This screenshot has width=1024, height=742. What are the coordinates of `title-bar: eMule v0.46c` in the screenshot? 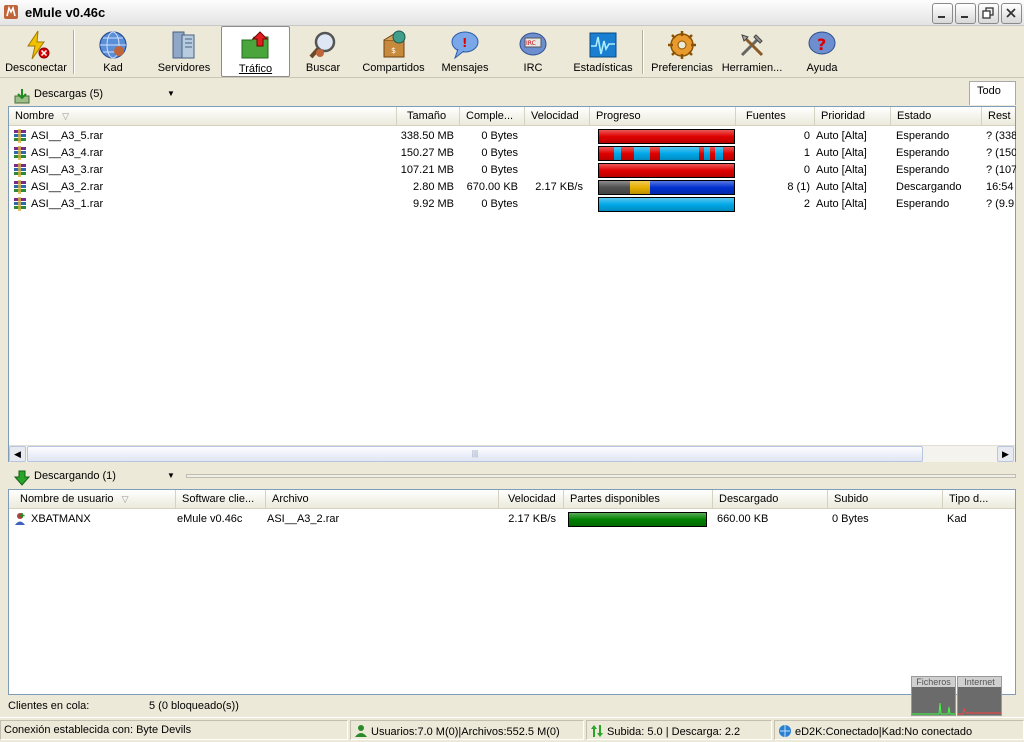 It's located at (512, 13).